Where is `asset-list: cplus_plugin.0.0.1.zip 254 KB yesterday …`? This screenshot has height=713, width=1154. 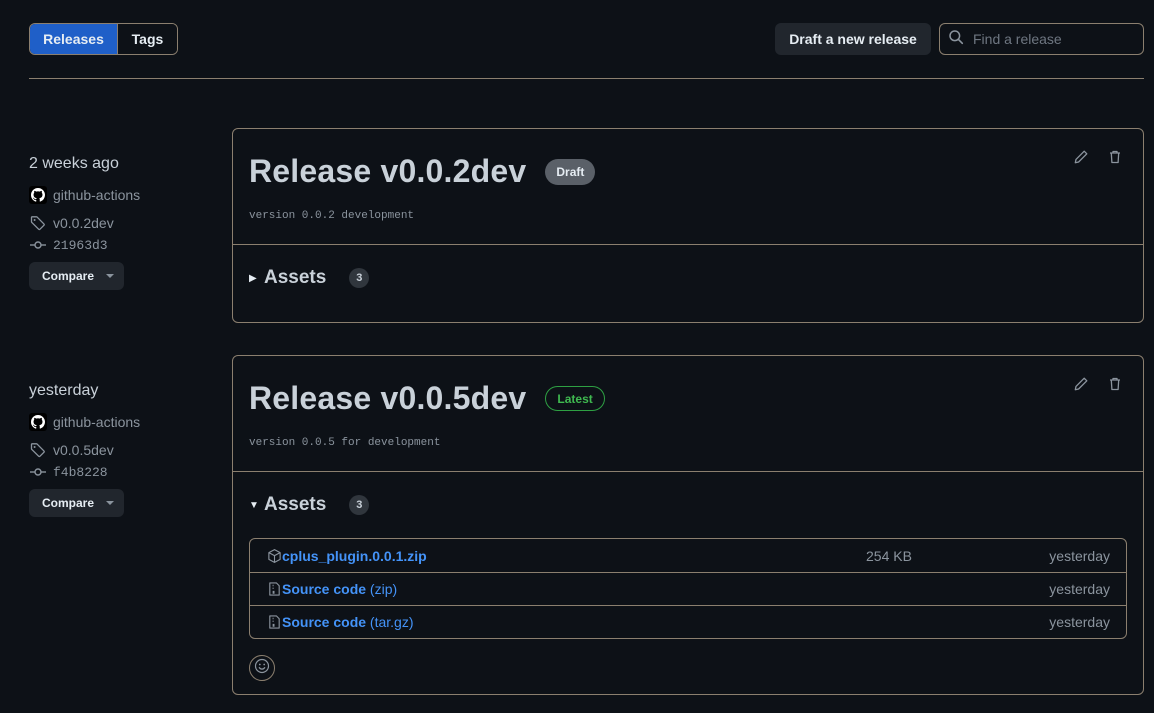
asset-list: cplus_plugin.0.0.1.zip 254 KB yesterday … is located at coordinates (688, 588).